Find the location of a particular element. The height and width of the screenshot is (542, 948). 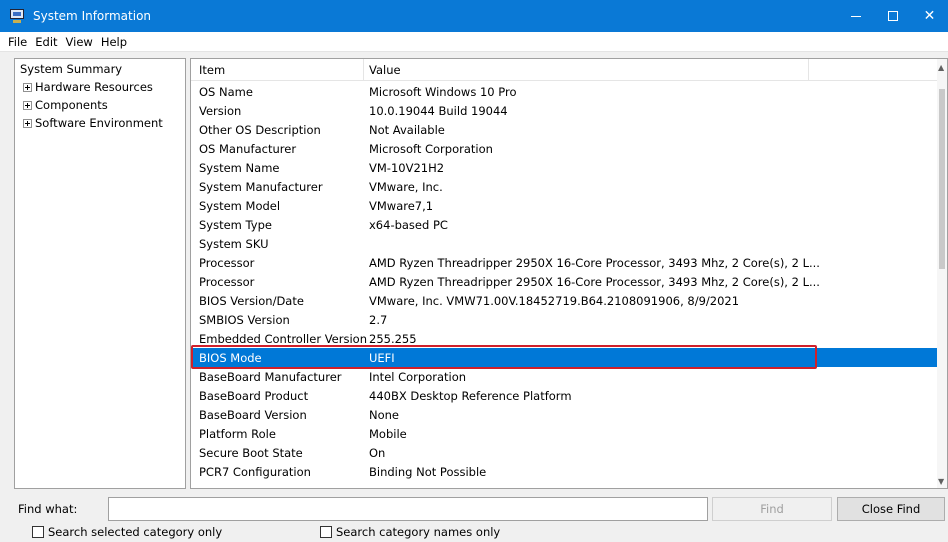

close-find-button: Close Find is located at coordinates (891, 509).